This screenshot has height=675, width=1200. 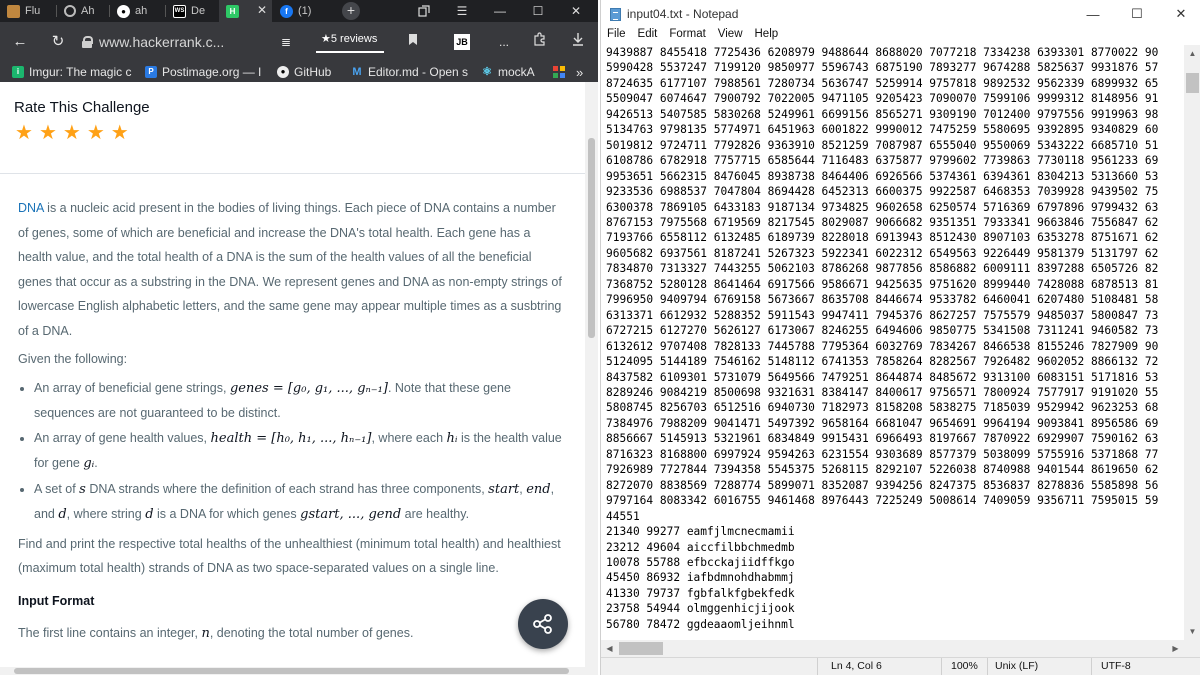 What do you see at coordinates (540, 42) in the screenshot?
I see `extensions-puzzle-icon` at bounding box center [540, 42].